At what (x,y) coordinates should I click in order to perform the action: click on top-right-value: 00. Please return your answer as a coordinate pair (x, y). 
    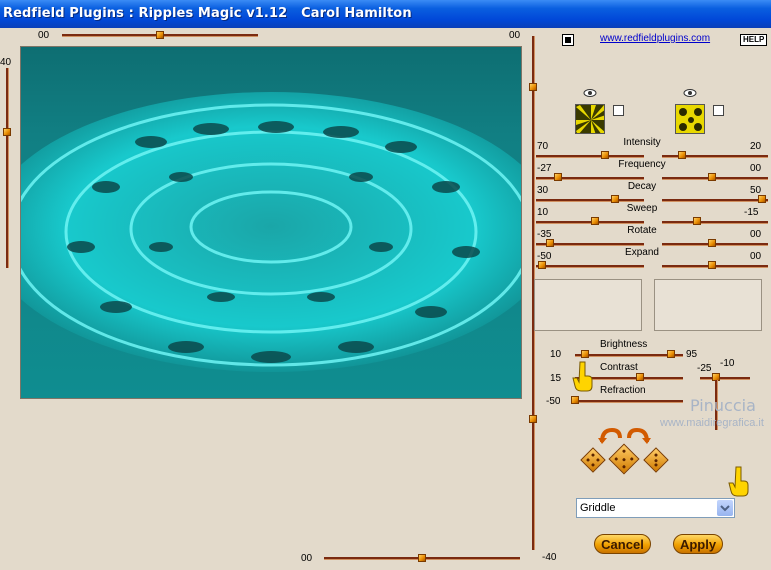
    Looking at the image, I should click on (515, 35).